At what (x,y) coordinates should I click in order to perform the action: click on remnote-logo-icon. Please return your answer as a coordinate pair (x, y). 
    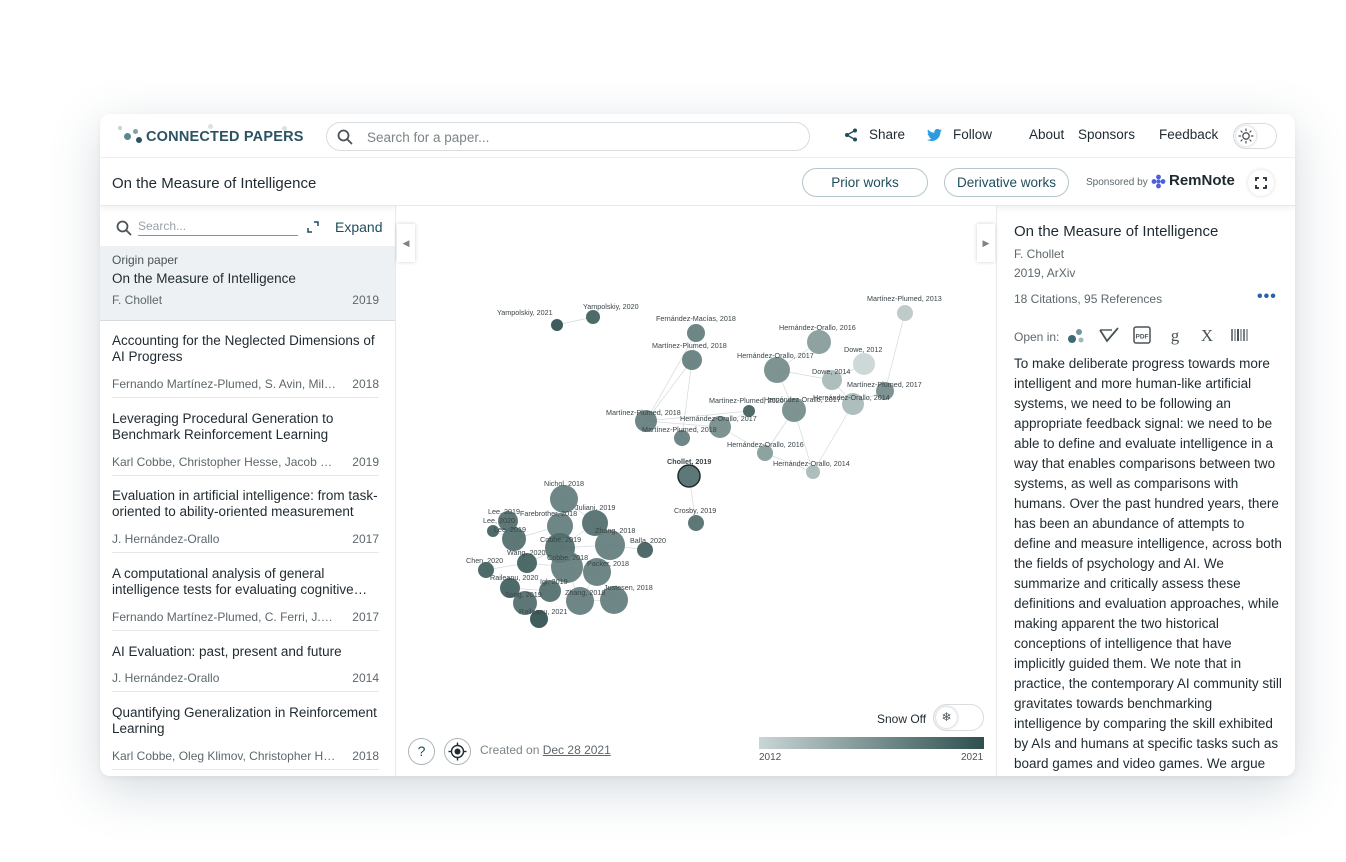
    Looking at the image, I should click on (1158, 181).